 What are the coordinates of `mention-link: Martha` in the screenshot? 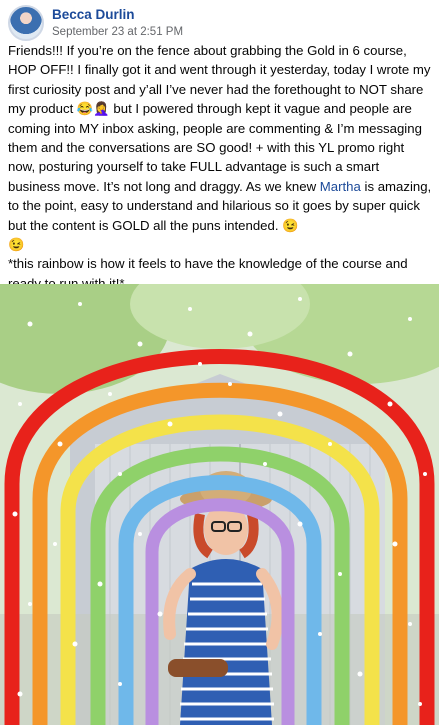 It's located at (340, 186).